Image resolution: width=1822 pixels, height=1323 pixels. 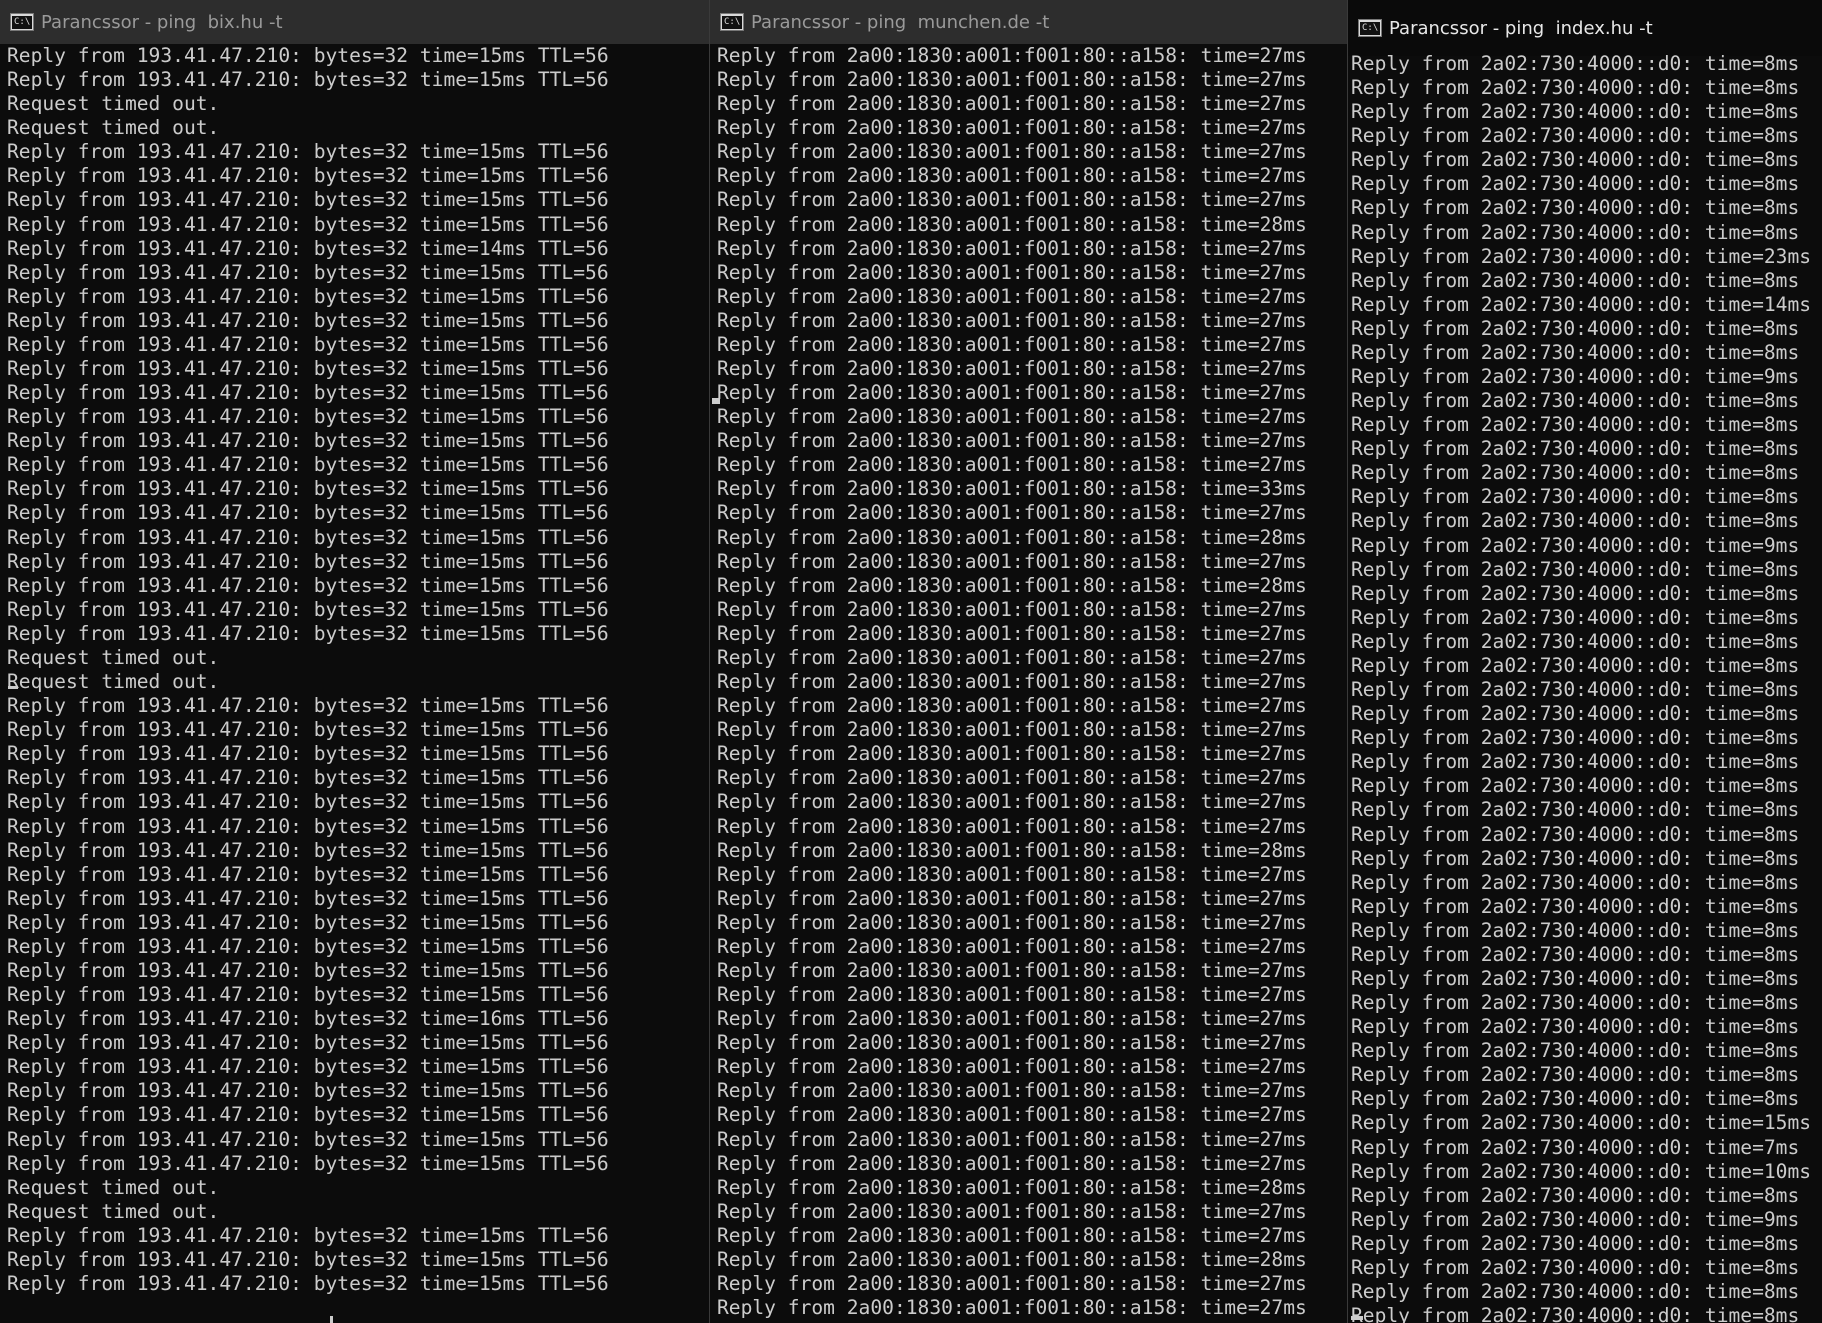 I want to click on window-titlebar: C:\ Parancssor - ping index.hu -t, so click(x=1585, y=28).